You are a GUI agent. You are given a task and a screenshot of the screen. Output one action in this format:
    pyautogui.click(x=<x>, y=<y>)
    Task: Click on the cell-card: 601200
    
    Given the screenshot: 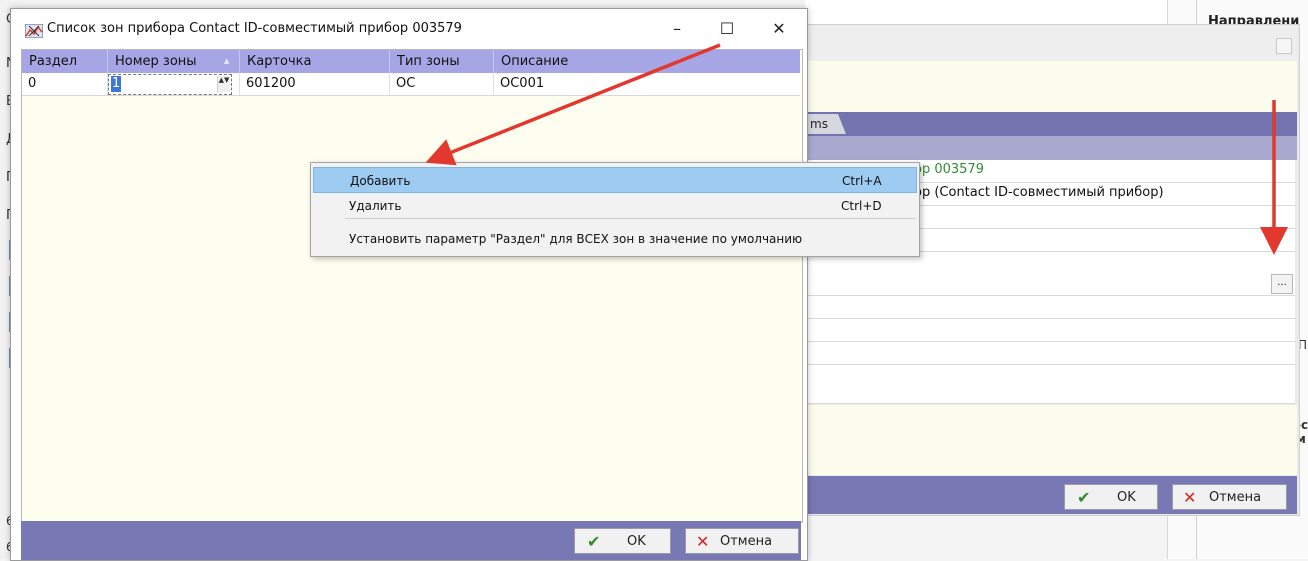 What is the action you would take?
    pyautogui.click(x=315, y=84)
    